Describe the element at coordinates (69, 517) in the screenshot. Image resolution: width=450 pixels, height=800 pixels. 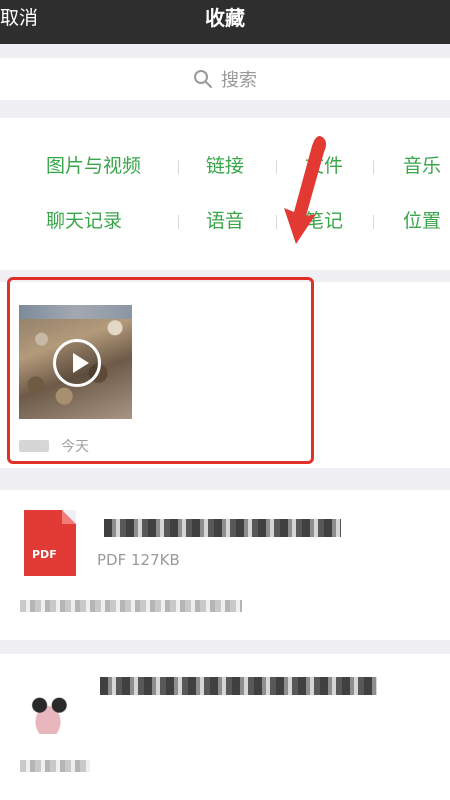
I see `pdf-fold` at that location.